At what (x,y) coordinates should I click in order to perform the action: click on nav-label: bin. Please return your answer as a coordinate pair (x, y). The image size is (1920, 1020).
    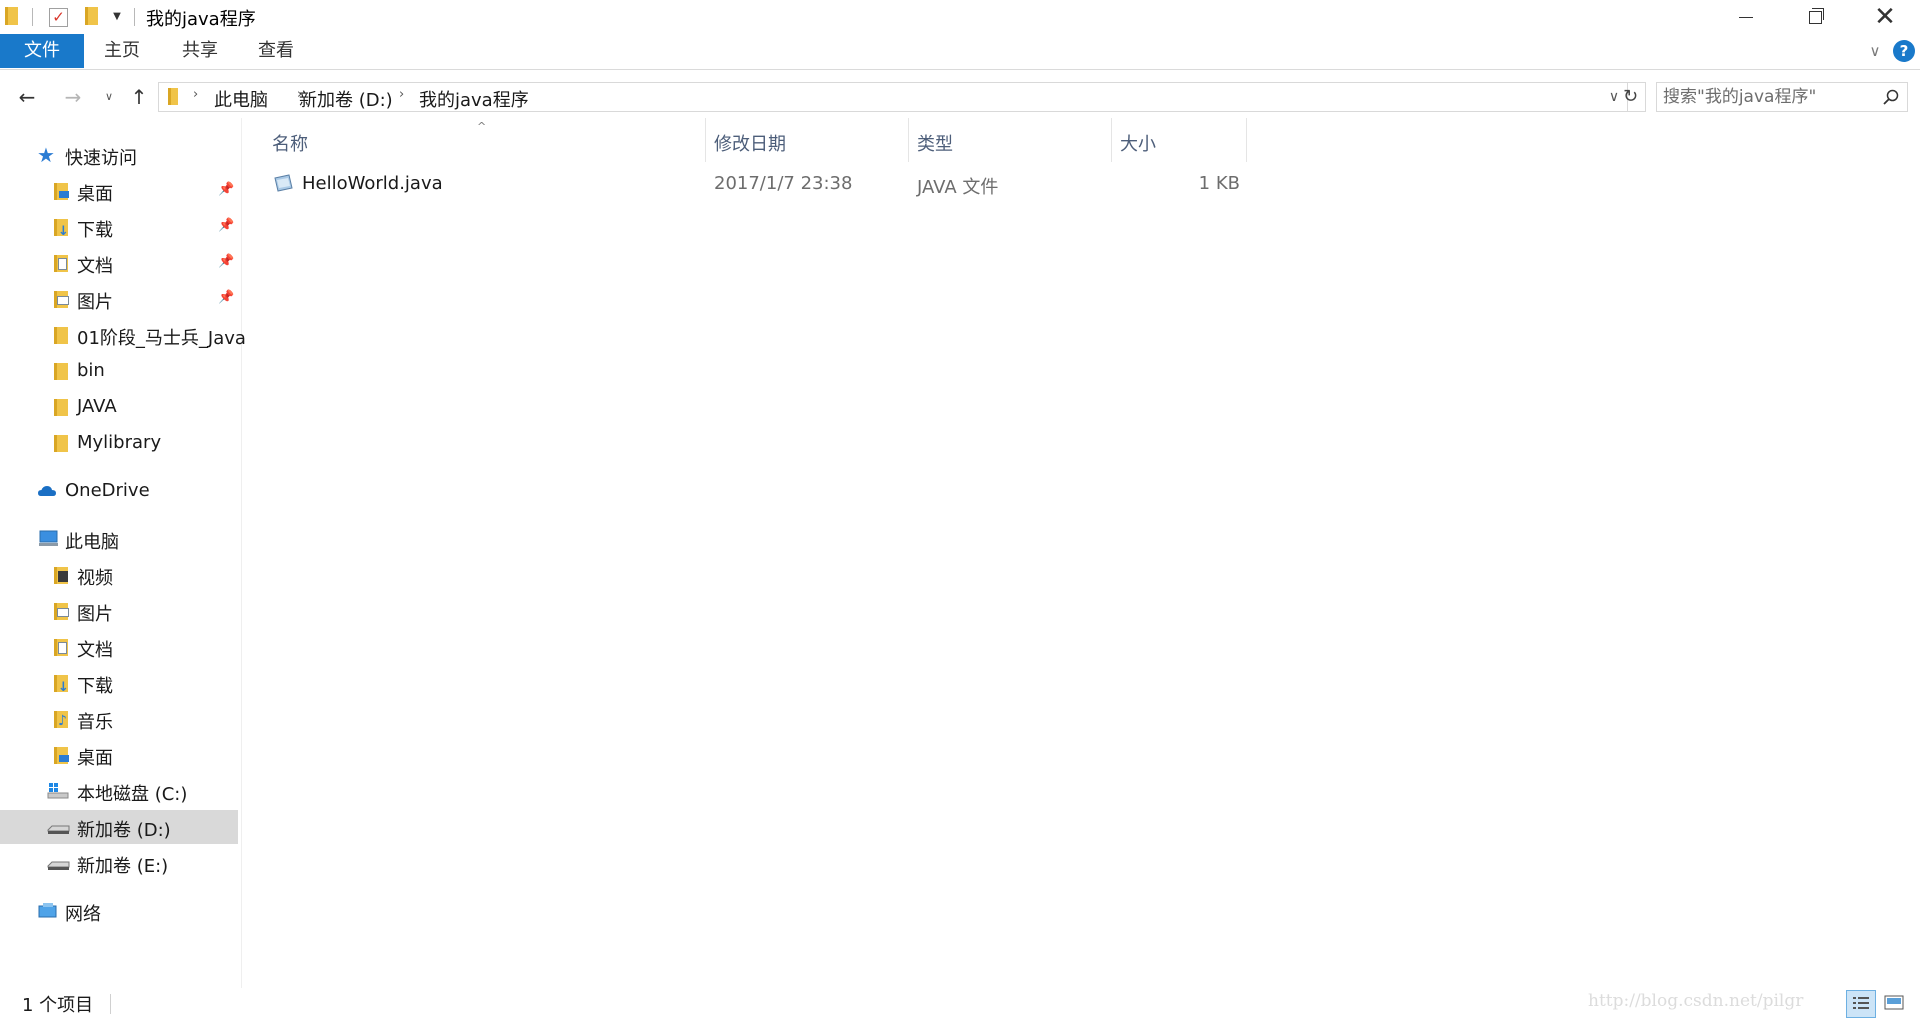
    Looking at the image, I should click on (91, 370).